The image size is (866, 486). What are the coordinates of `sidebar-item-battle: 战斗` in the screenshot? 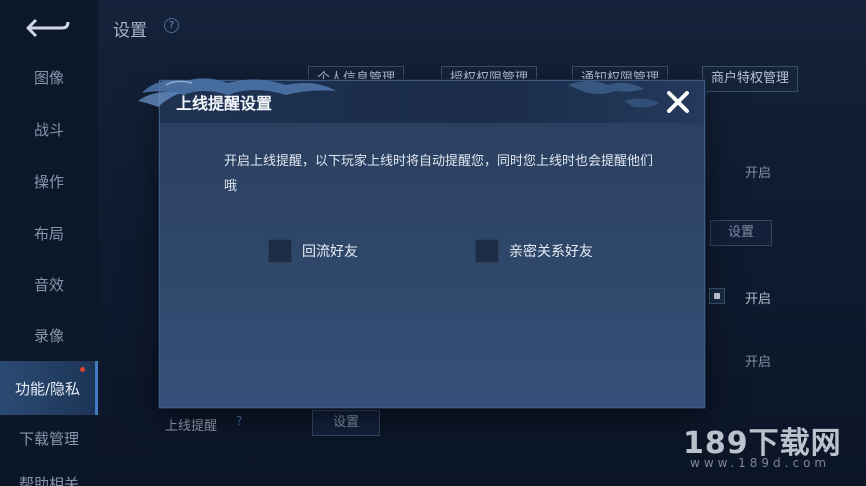 It's located at (49, 129).